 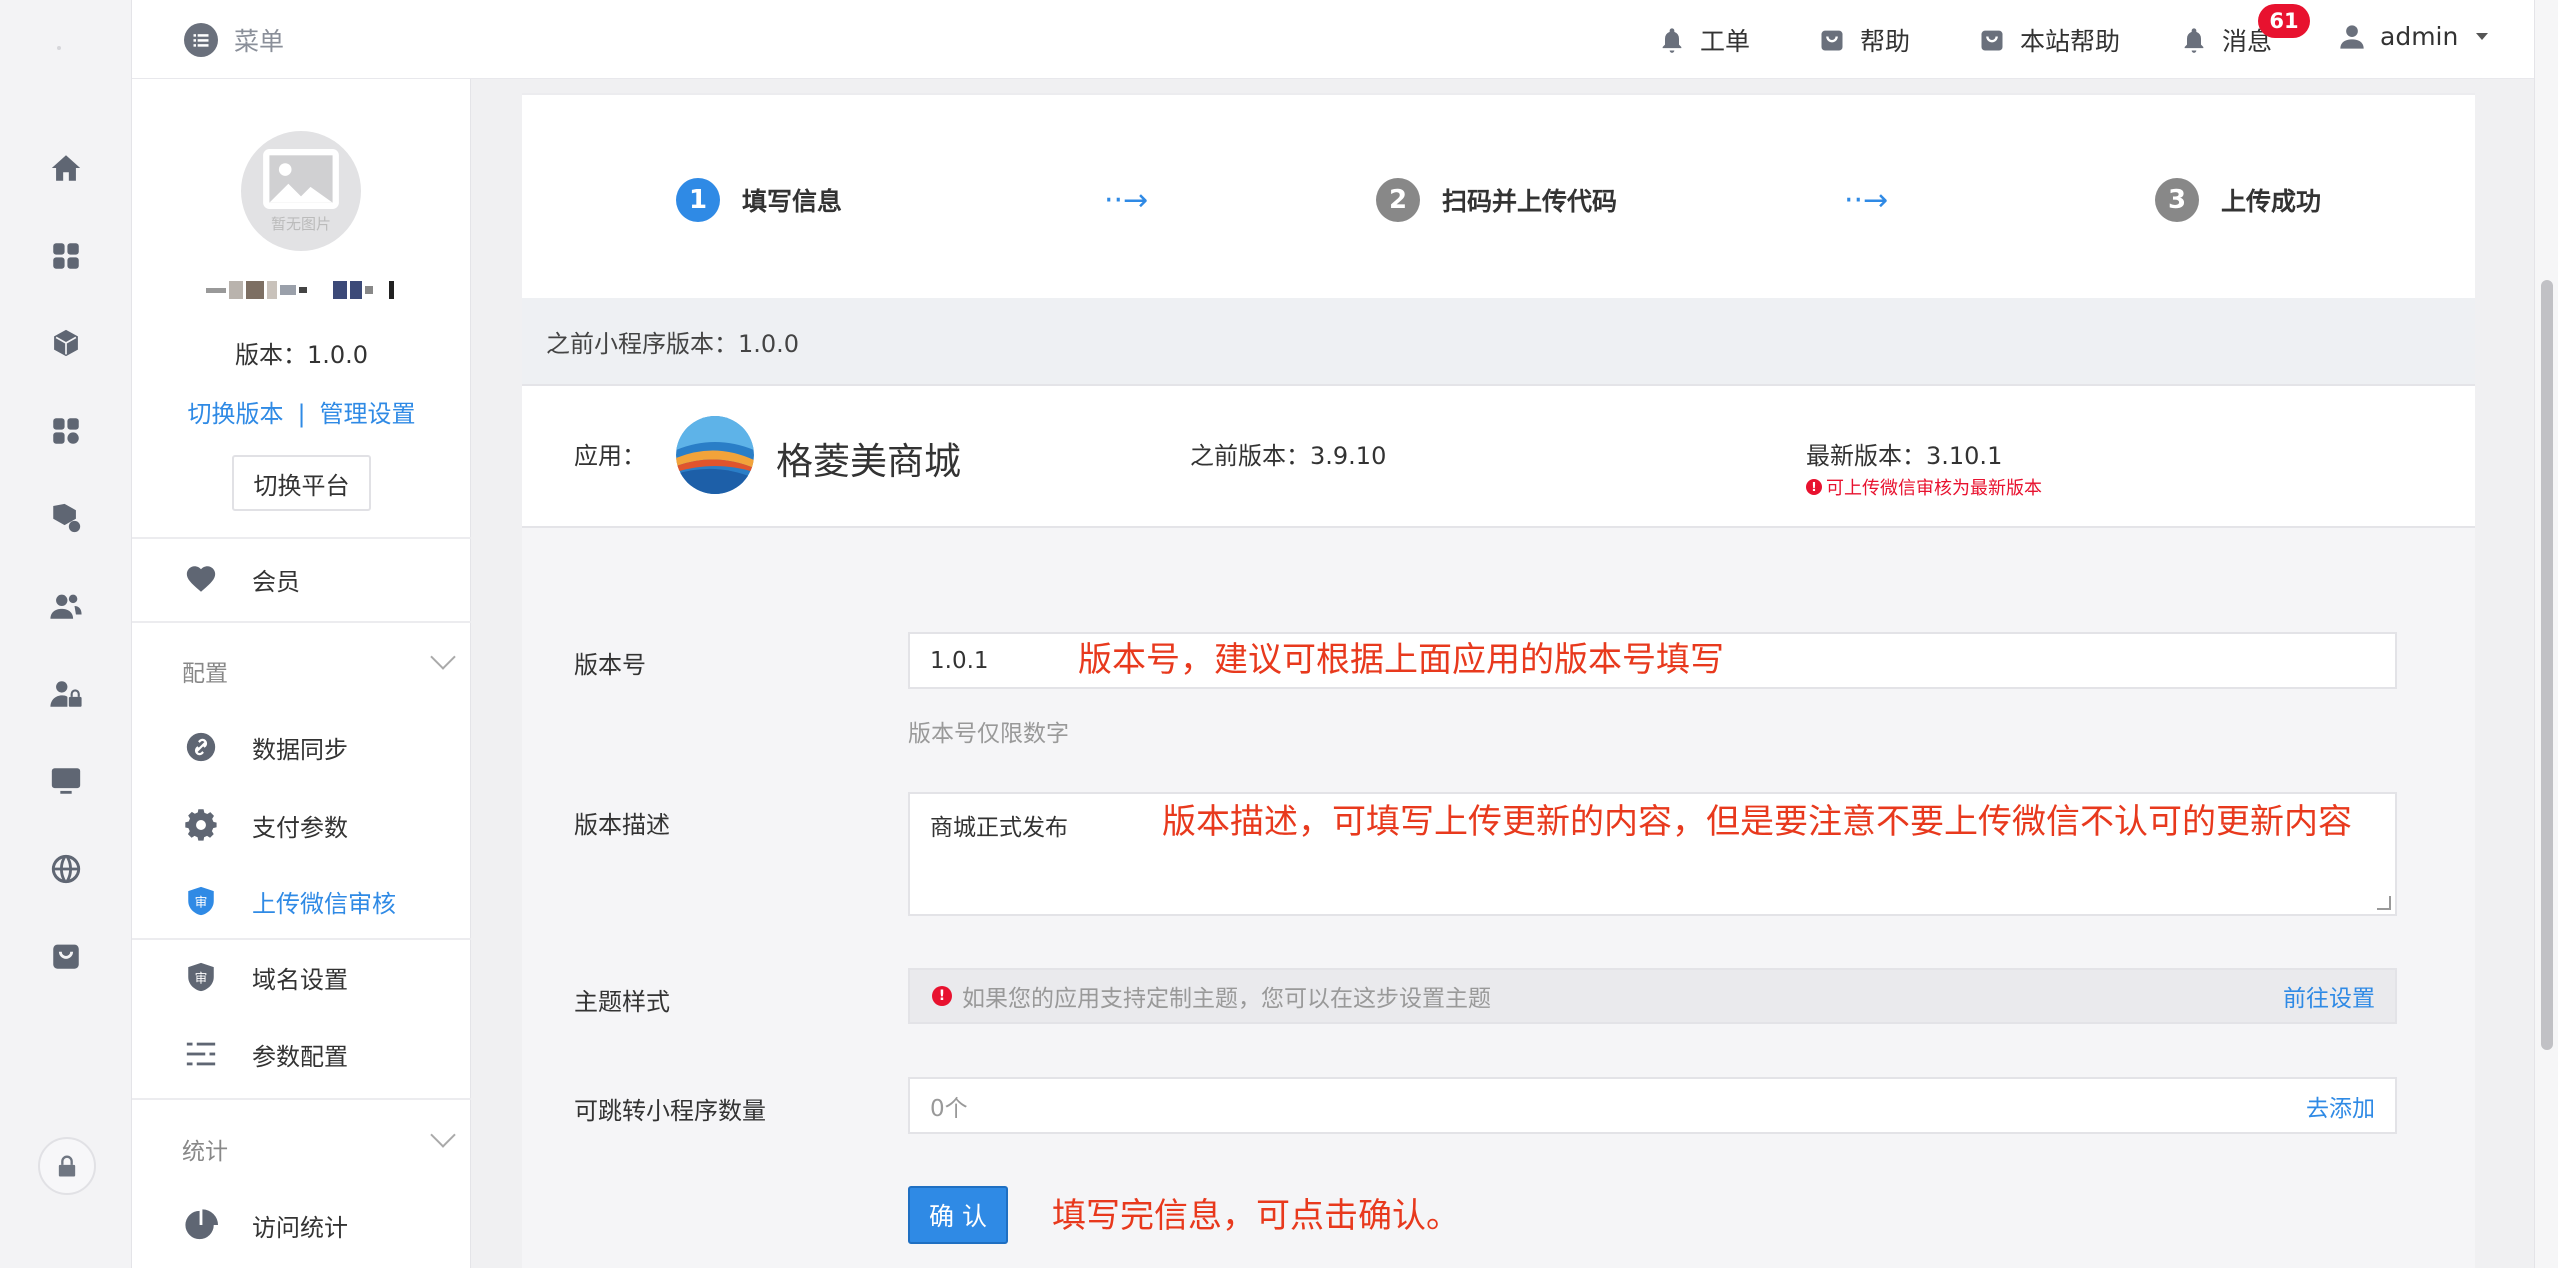 I want to click on menu-label: 菜单, so click(x=259, y=41).